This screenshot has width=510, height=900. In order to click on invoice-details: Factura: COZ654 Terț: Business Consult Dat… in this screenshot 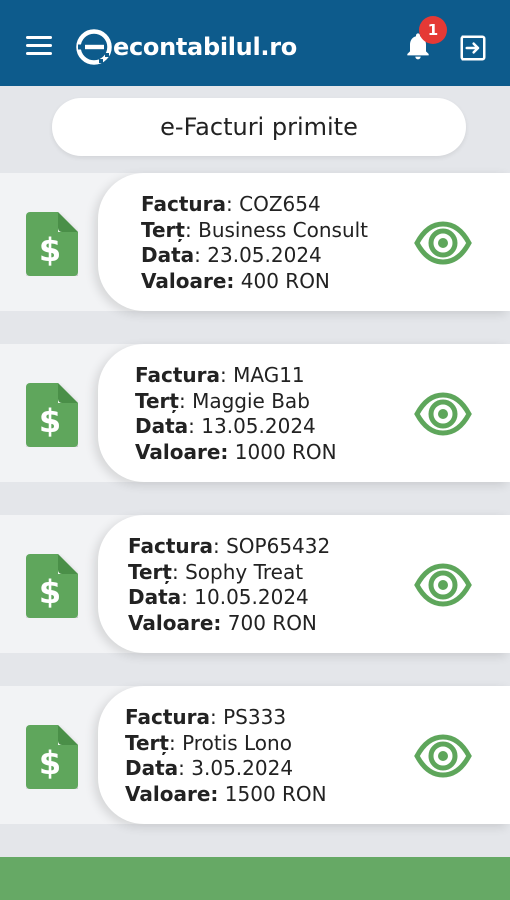, I will do `click(254, 243)`.